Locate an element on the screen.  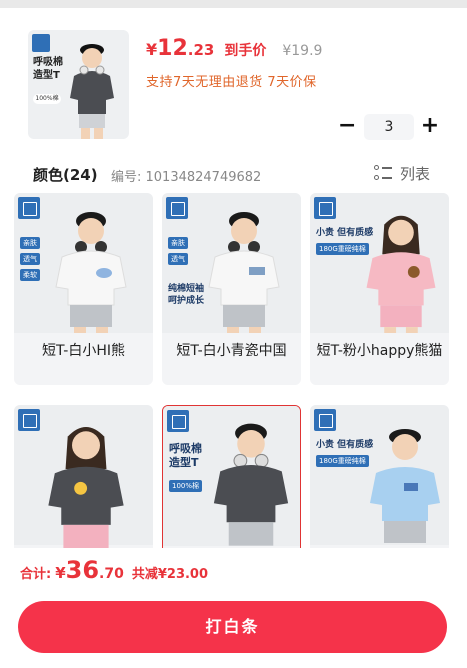
variant-image: 呼吸棉造型T 100%棉 is located at coordinates (231, 476).